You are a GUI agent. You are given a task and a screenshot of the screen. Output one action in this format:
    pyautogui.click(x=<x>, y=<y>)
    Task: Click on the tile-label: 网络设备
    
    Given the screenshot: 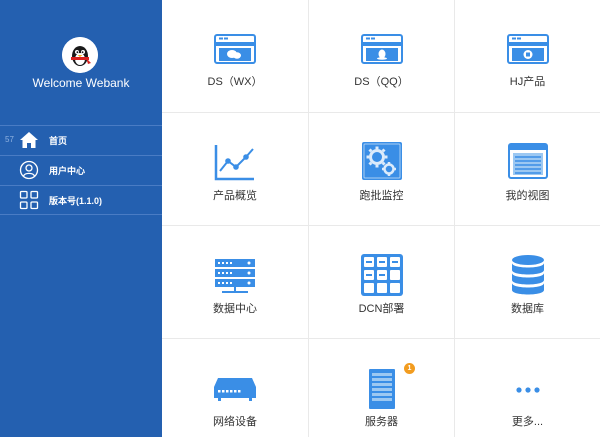 What is the action you would take?
    pyautogui.click(x=235, y=422)
    